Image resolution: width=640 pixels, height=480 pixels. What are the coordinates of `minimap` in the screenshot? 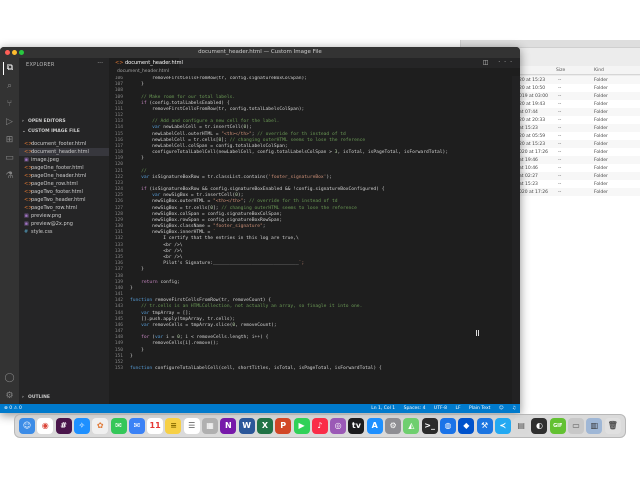 It's located at (516, 240).